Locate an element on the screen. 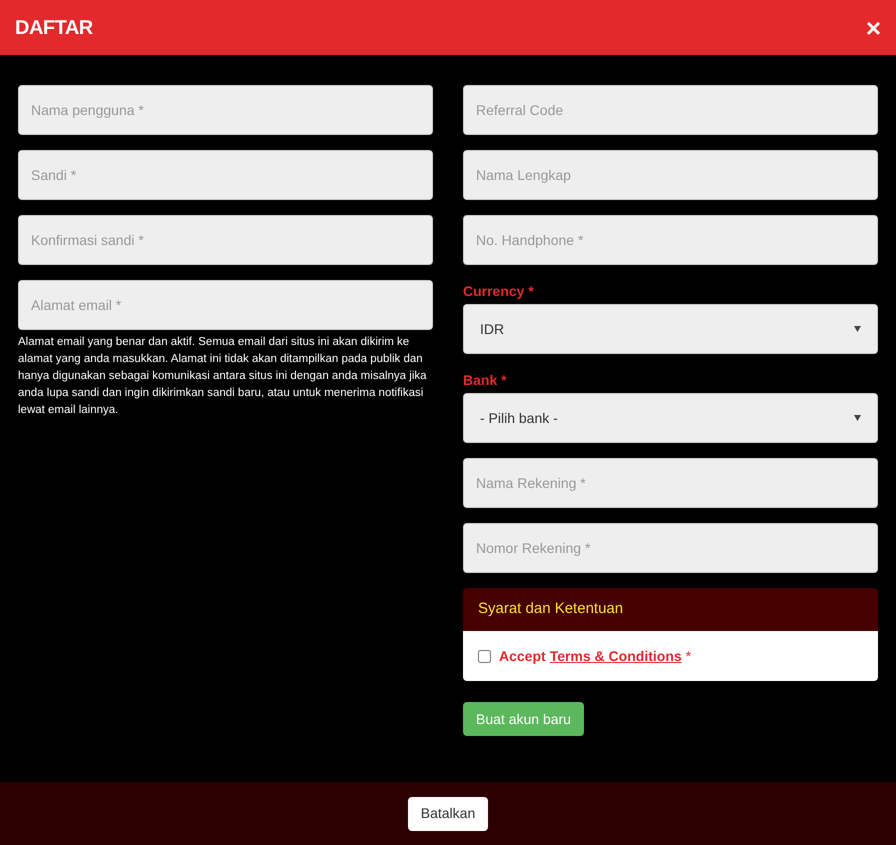 This screenshot has height=845, width=896. field-label: Bank * is located at coordinates (485, 380).